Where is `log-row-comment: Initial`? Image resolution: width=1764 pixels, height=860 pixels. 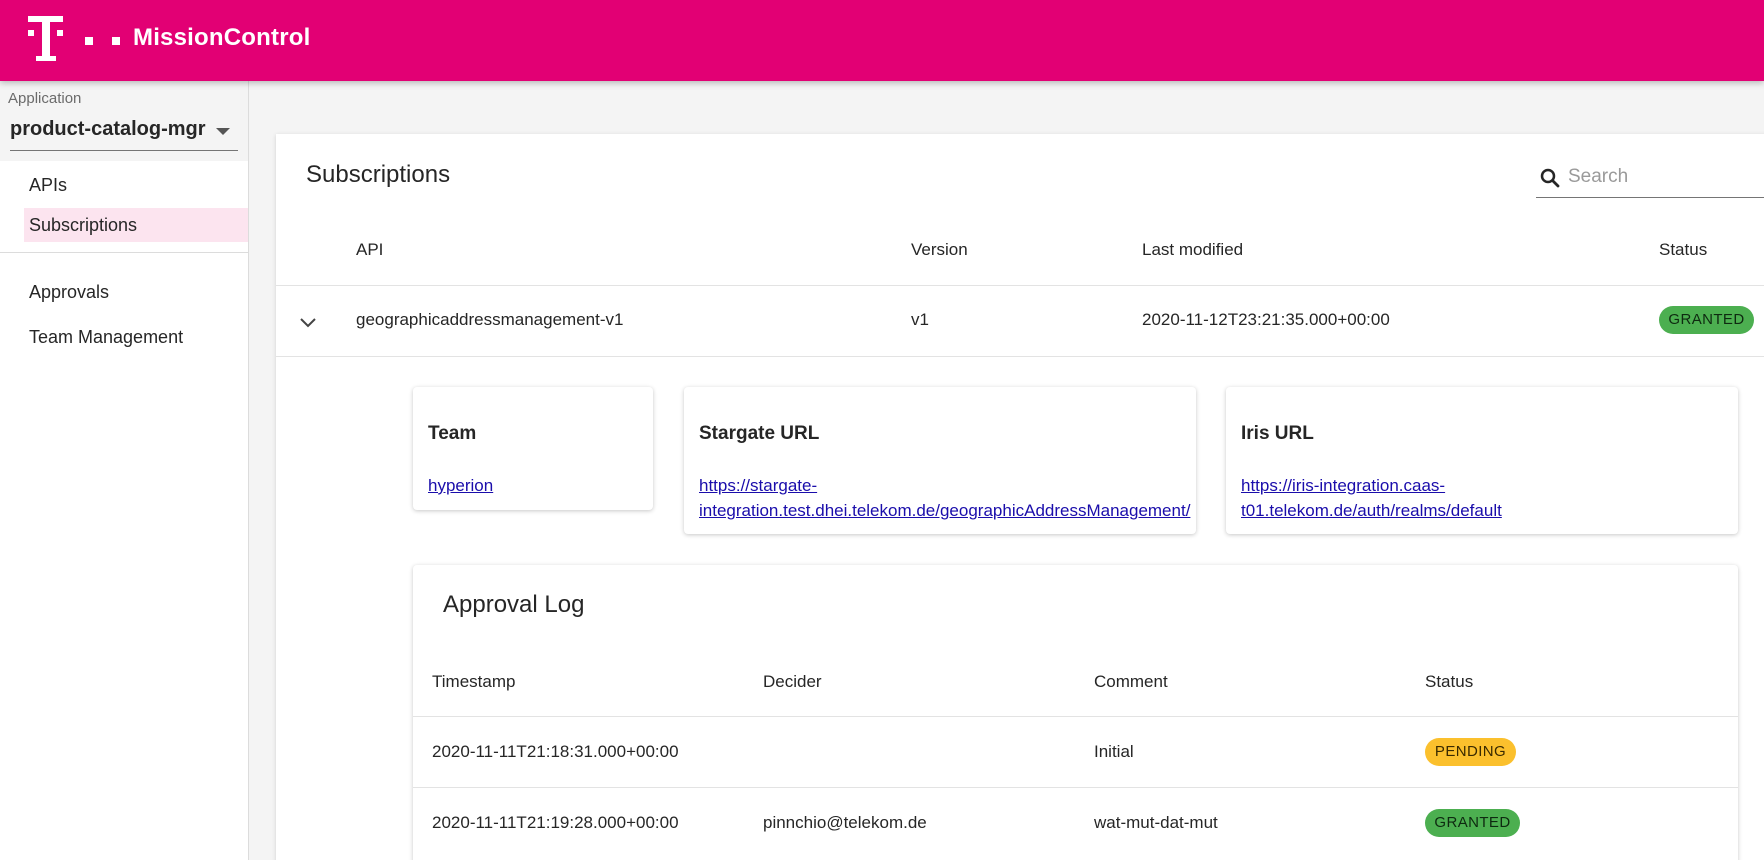 log-row-comment: Initial is located at coordinates (1114, 751).